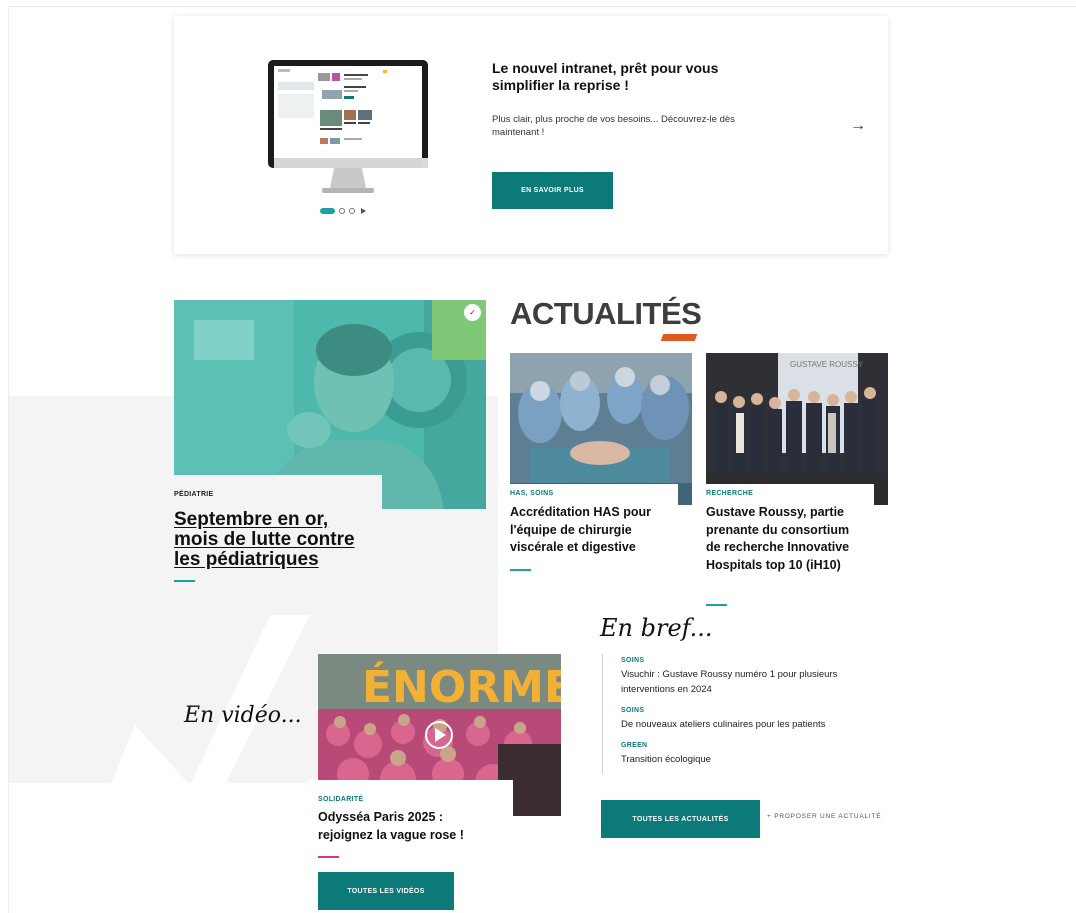 This screenshot has height=913, width=1076. I want to click on bref-item: GREEN Transition écologique, so click(737, 756).